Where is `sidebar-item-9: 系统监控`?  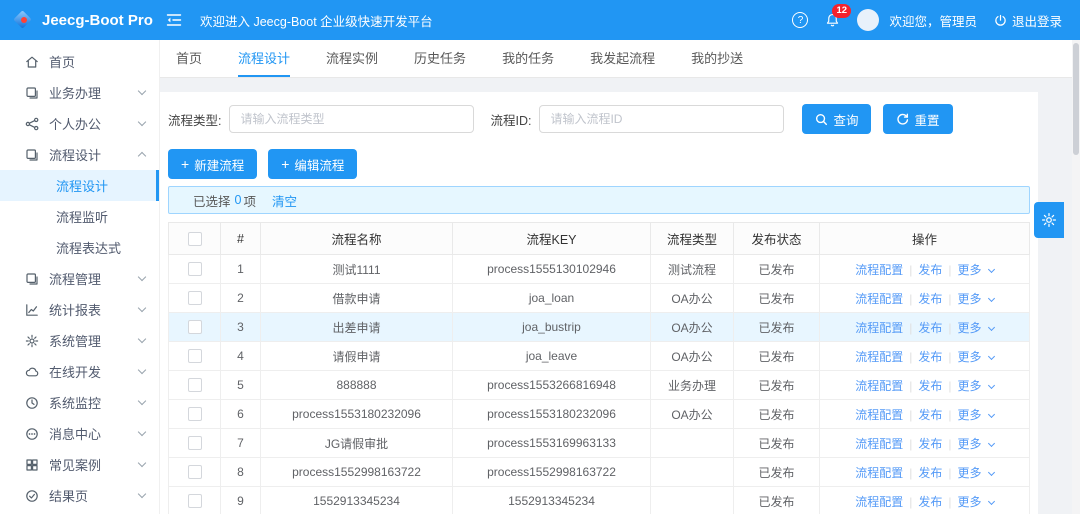
sidebar-item-9: 系统监控 is located at coordinates (79, 402).